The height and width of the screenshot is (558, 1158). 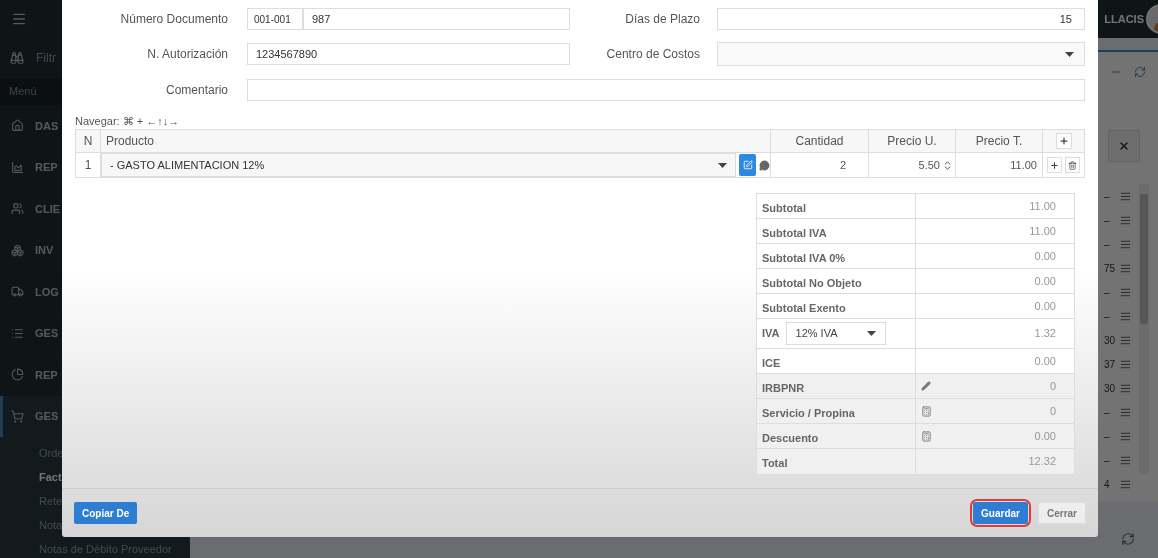 What do you see at coordinates (436, 141) in the screenshot?
I see `column-header: Producto` at bounding box center [436, 141].